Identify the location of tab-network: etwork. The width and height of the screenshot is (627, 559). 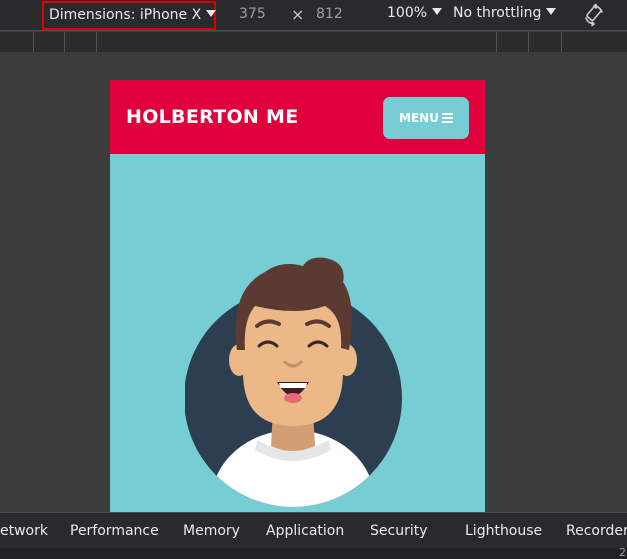
(24, 531).